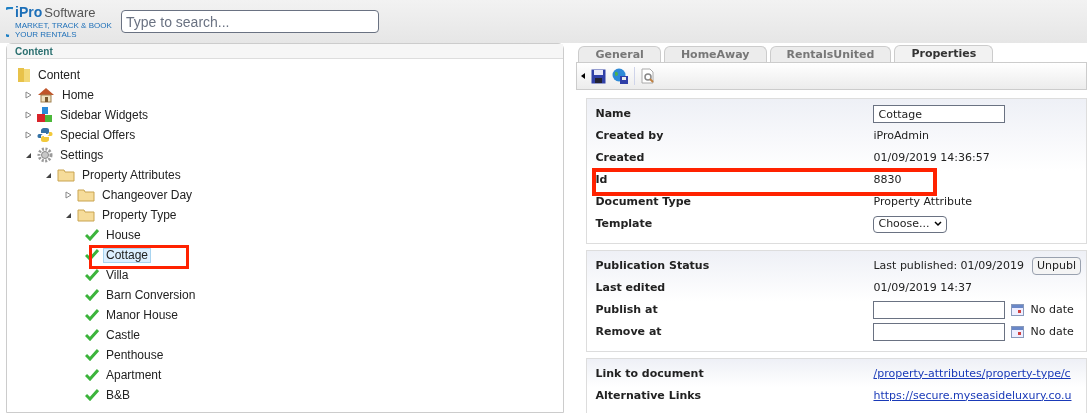 Image resolution: width=1087 pixels, height=413 pixels. Describe the element at coordinates (123, 235) in the screenshot. I see `tree-item: House` at that location.